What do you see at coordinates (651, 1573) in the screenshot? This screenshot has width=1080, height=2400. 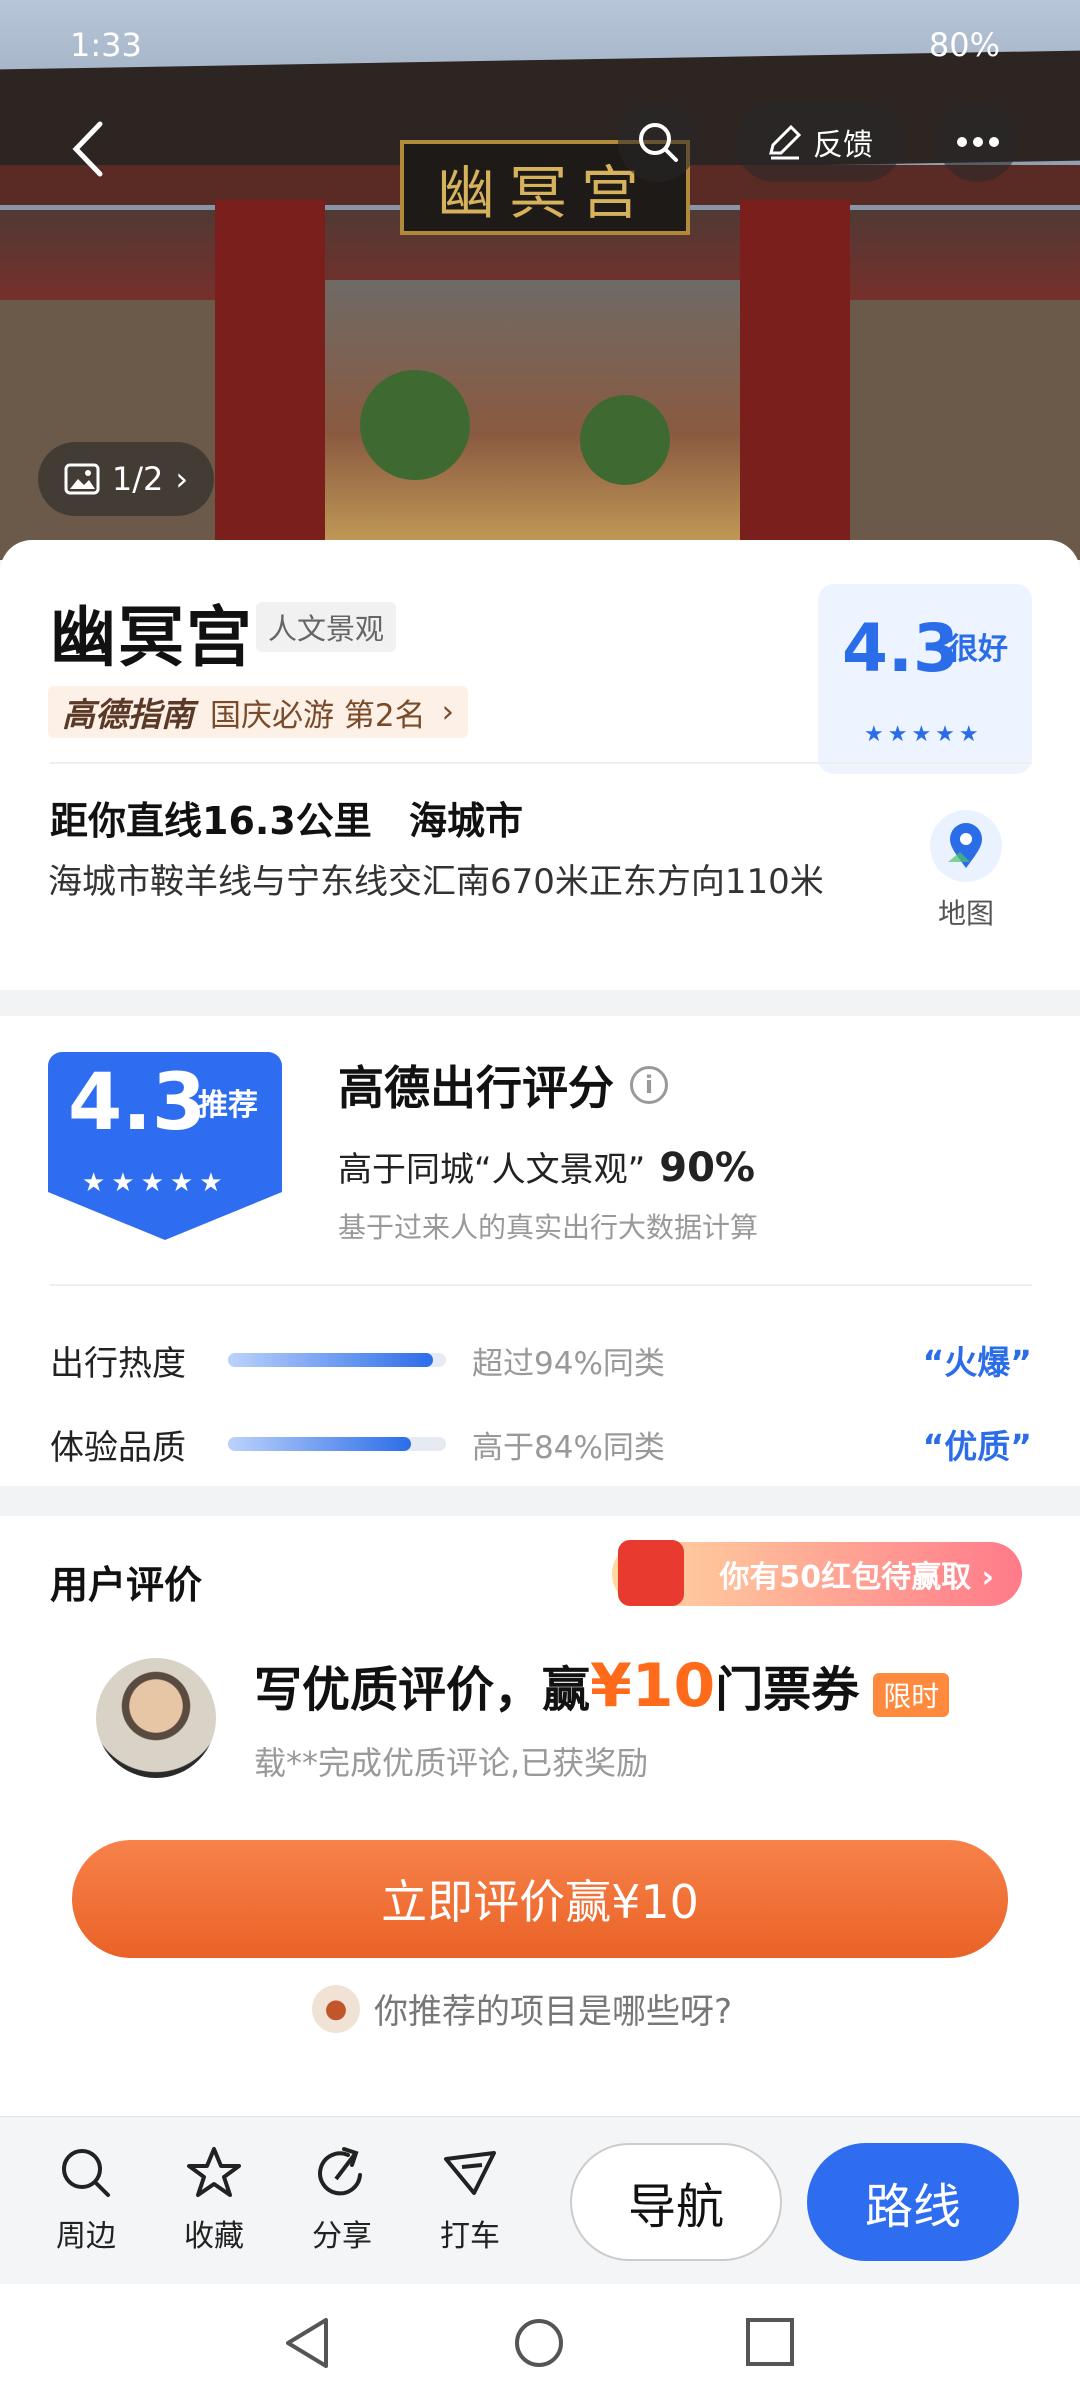 I see `red-packet-icon` at bounding box center [651, 1573].